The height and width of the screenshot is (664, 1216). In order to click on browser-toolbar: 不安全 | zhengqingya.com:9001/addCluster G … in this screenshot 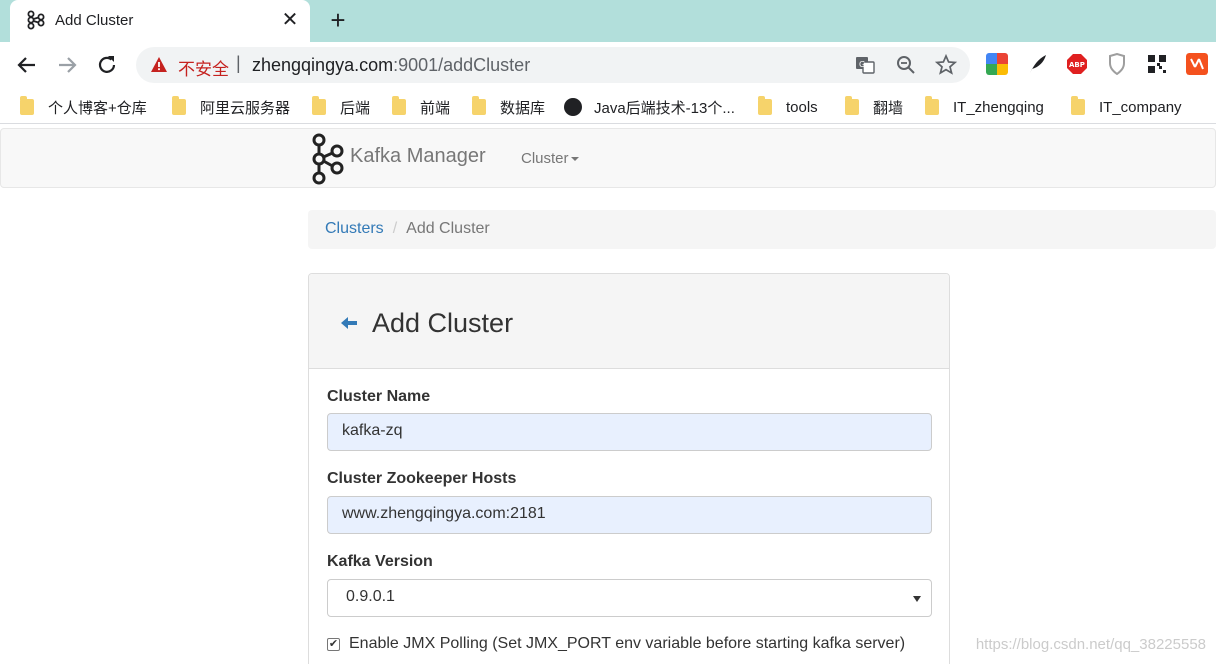, I will do `click(608, 65)`.